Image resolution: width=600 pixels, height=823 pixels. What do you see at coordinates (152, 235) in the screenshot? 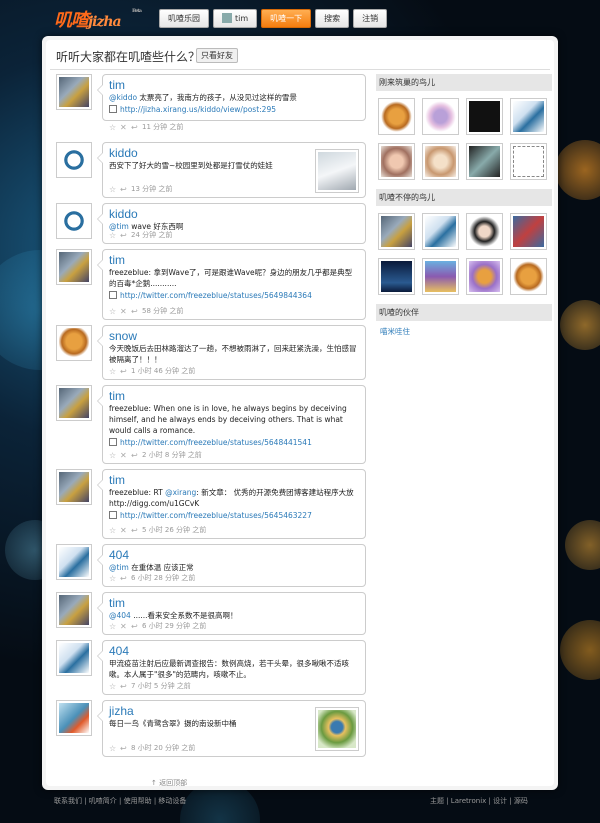
I see `post-time: 24 分钟 之前` at bounding box center [152, 235].